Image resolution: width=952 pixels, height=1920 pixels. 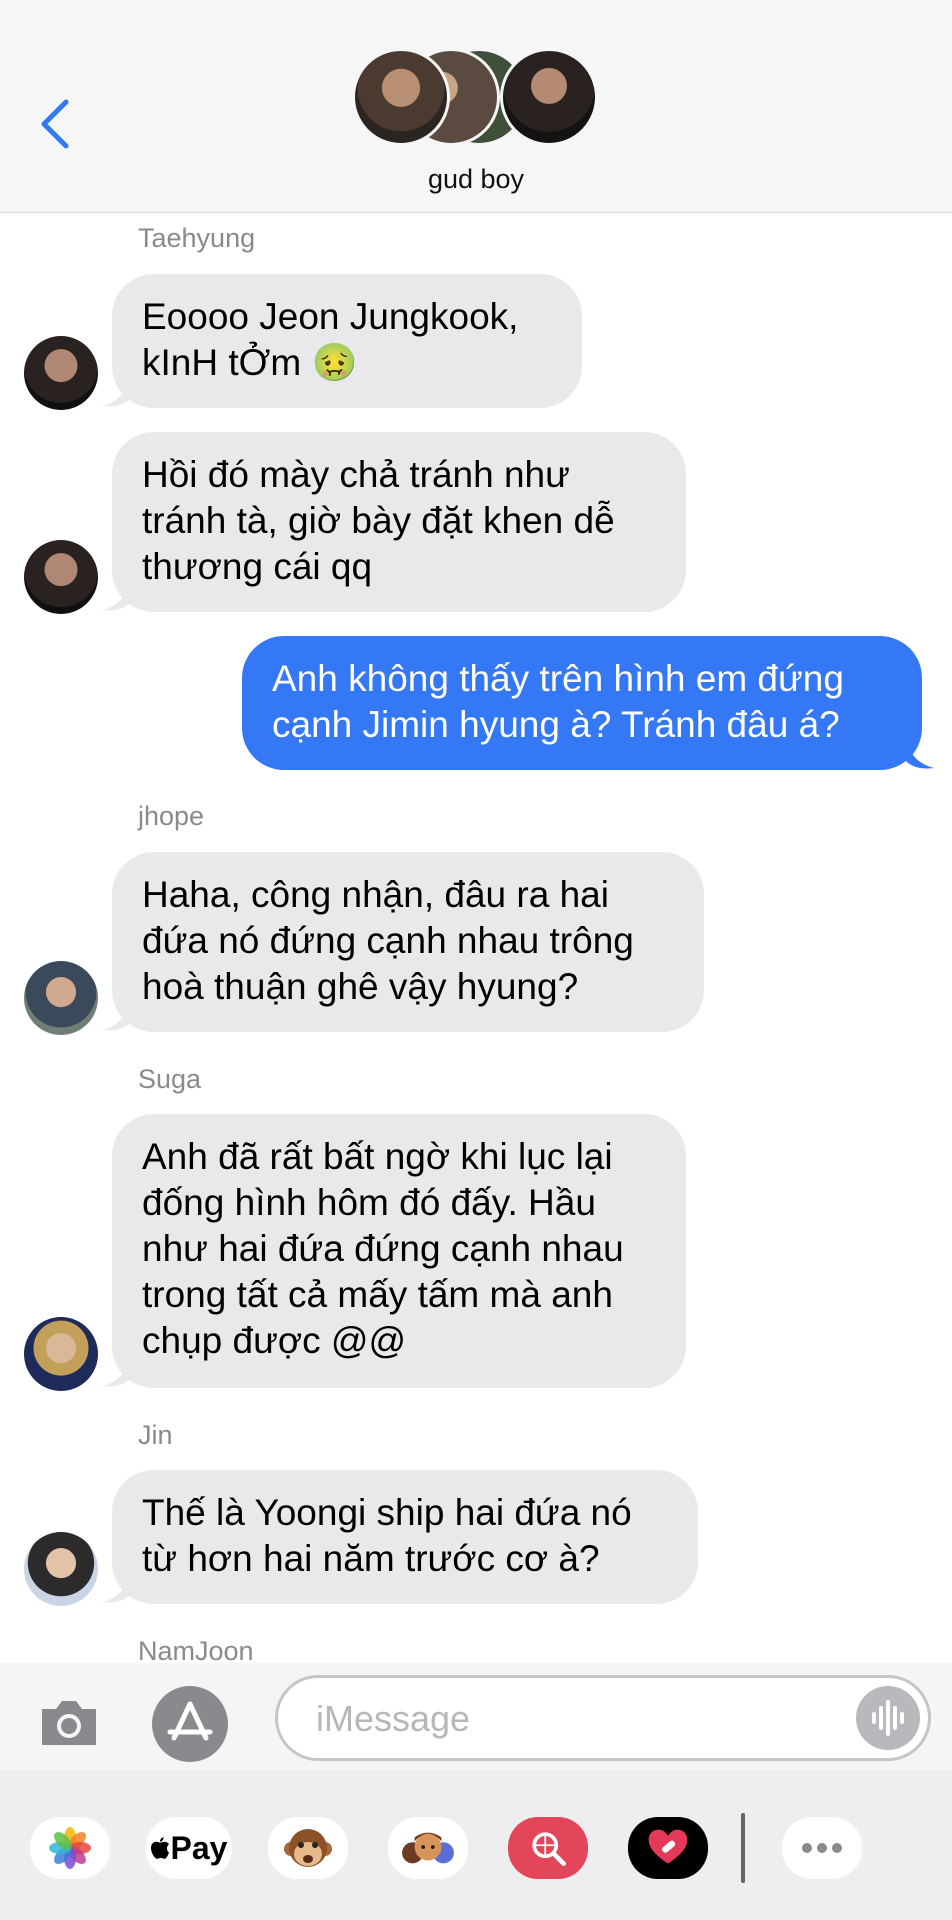 What do you see at coordinates (743, 1848) in the screenshot?
I see `tray-divider` at bounding box center [743, 1848].